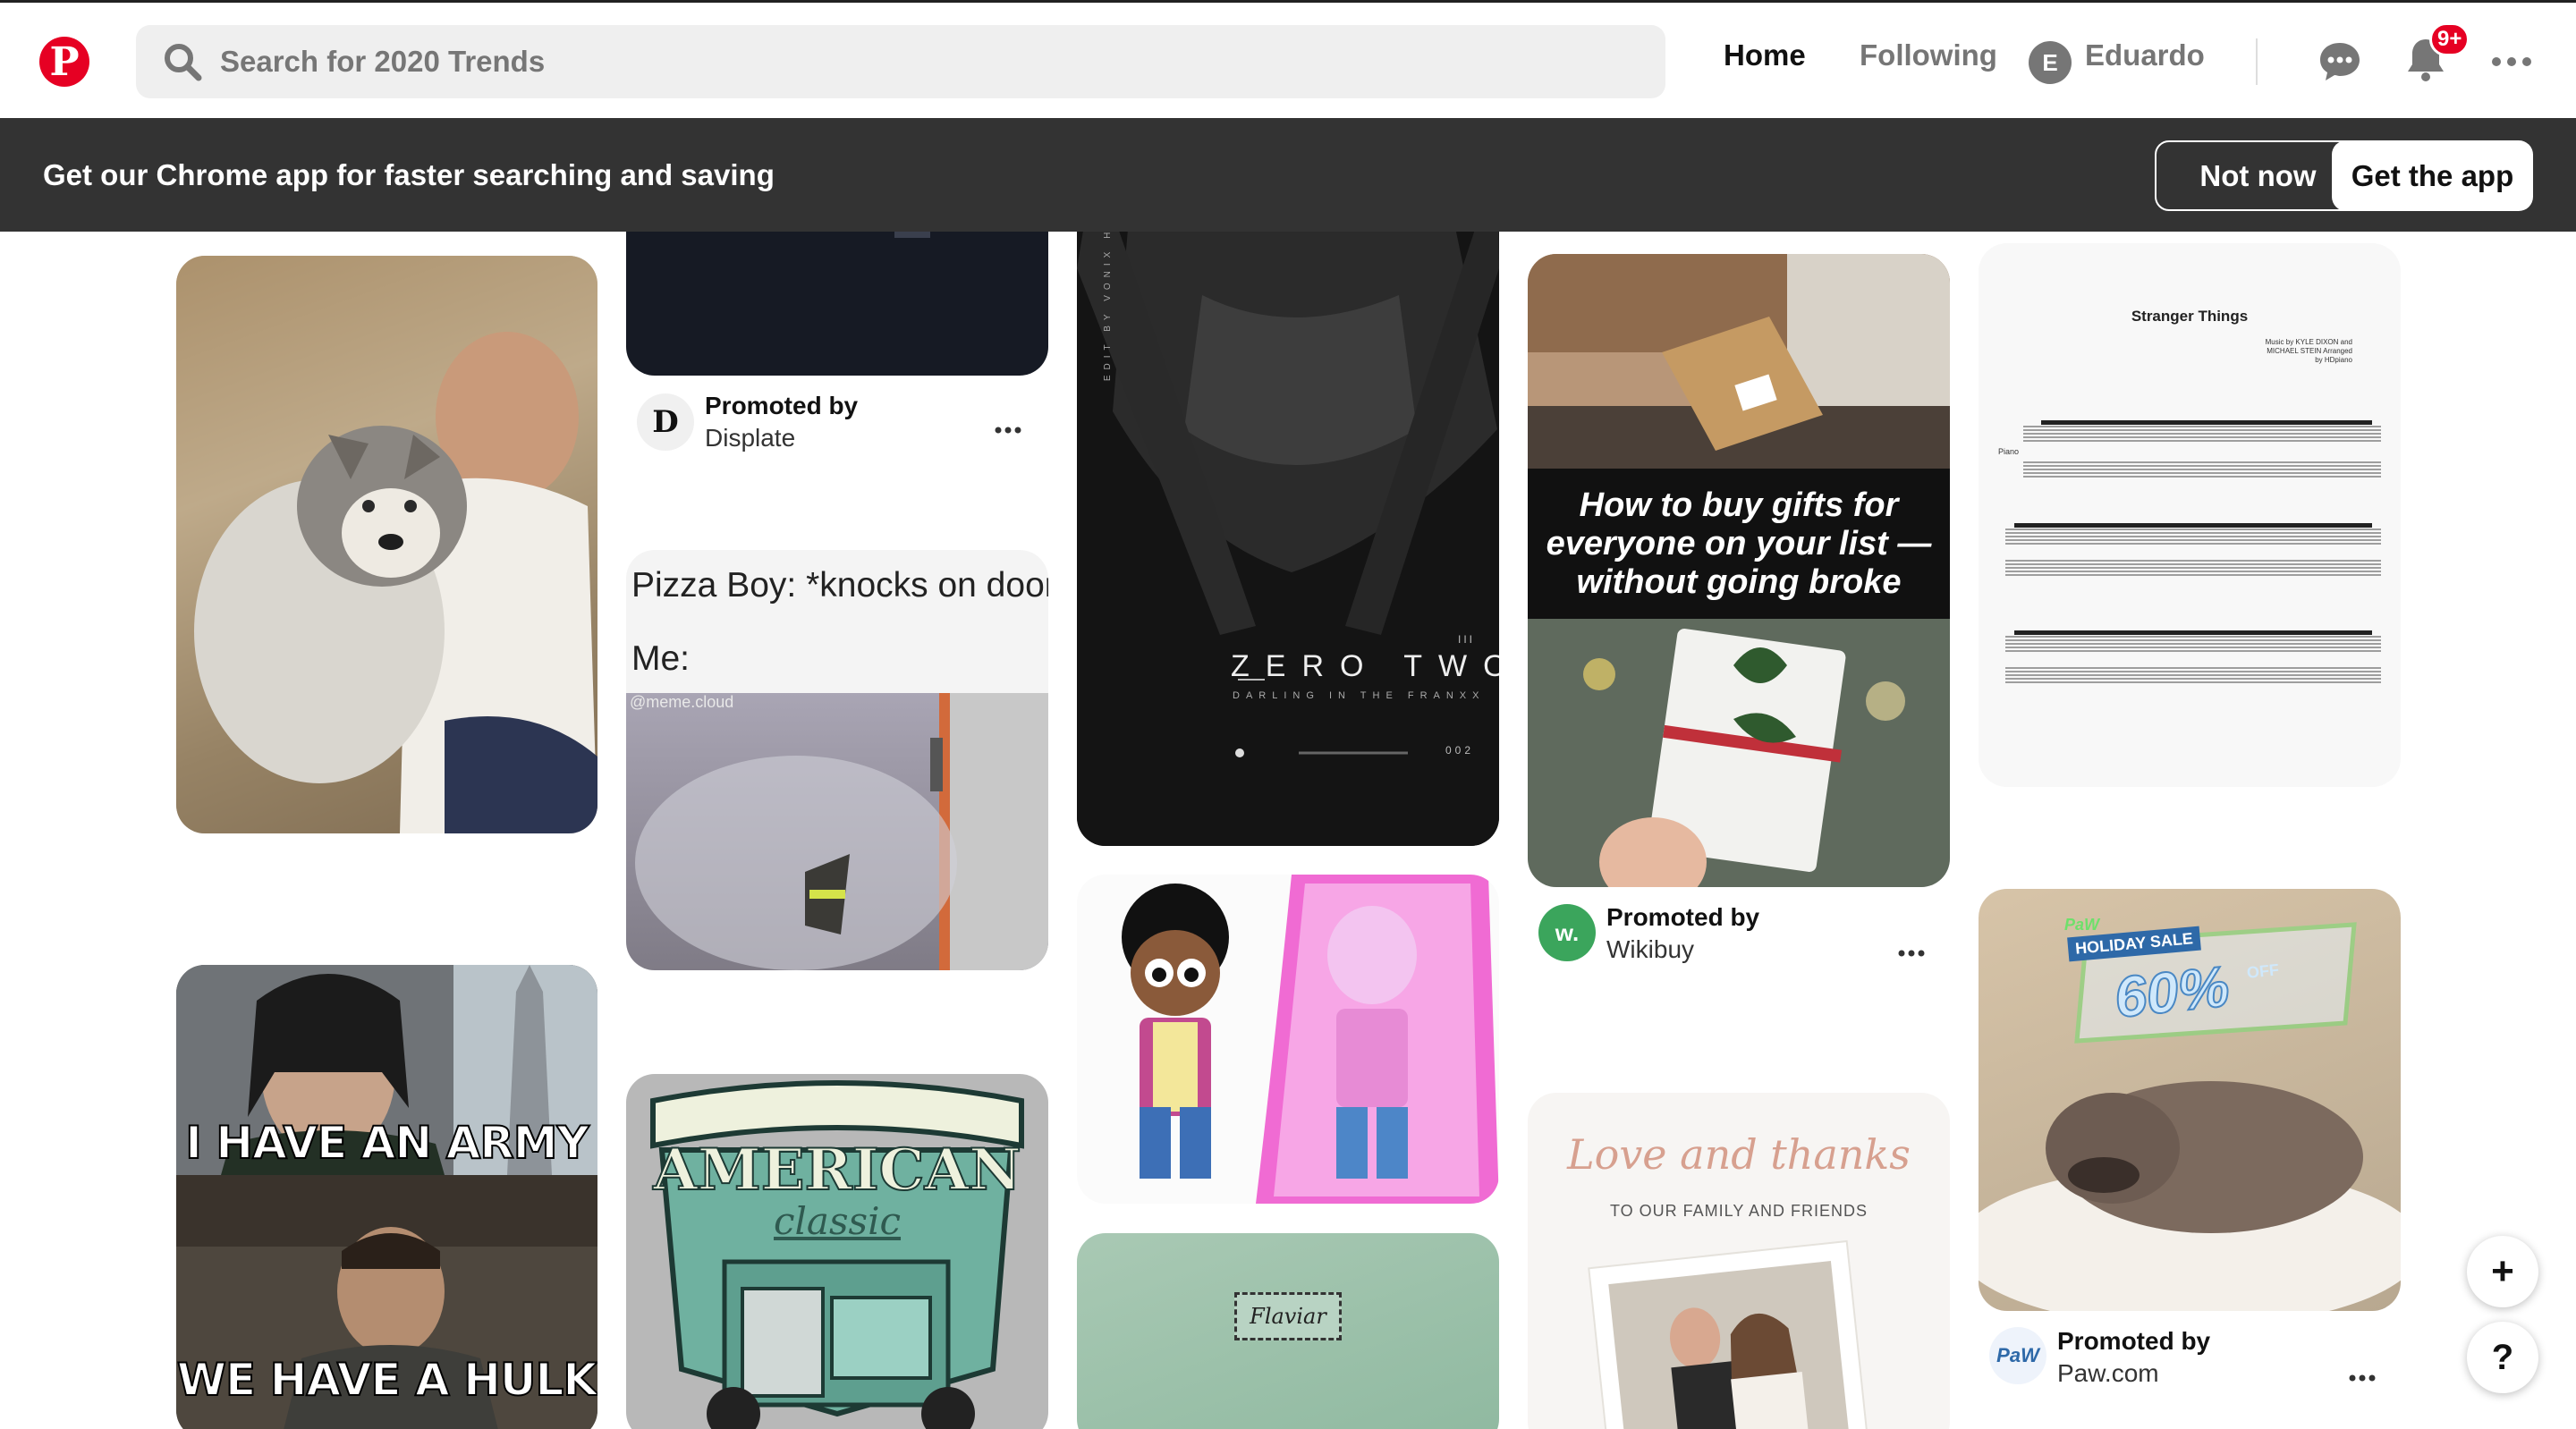  I want to click on cartoon-characters-art, so click(1310, 1039).